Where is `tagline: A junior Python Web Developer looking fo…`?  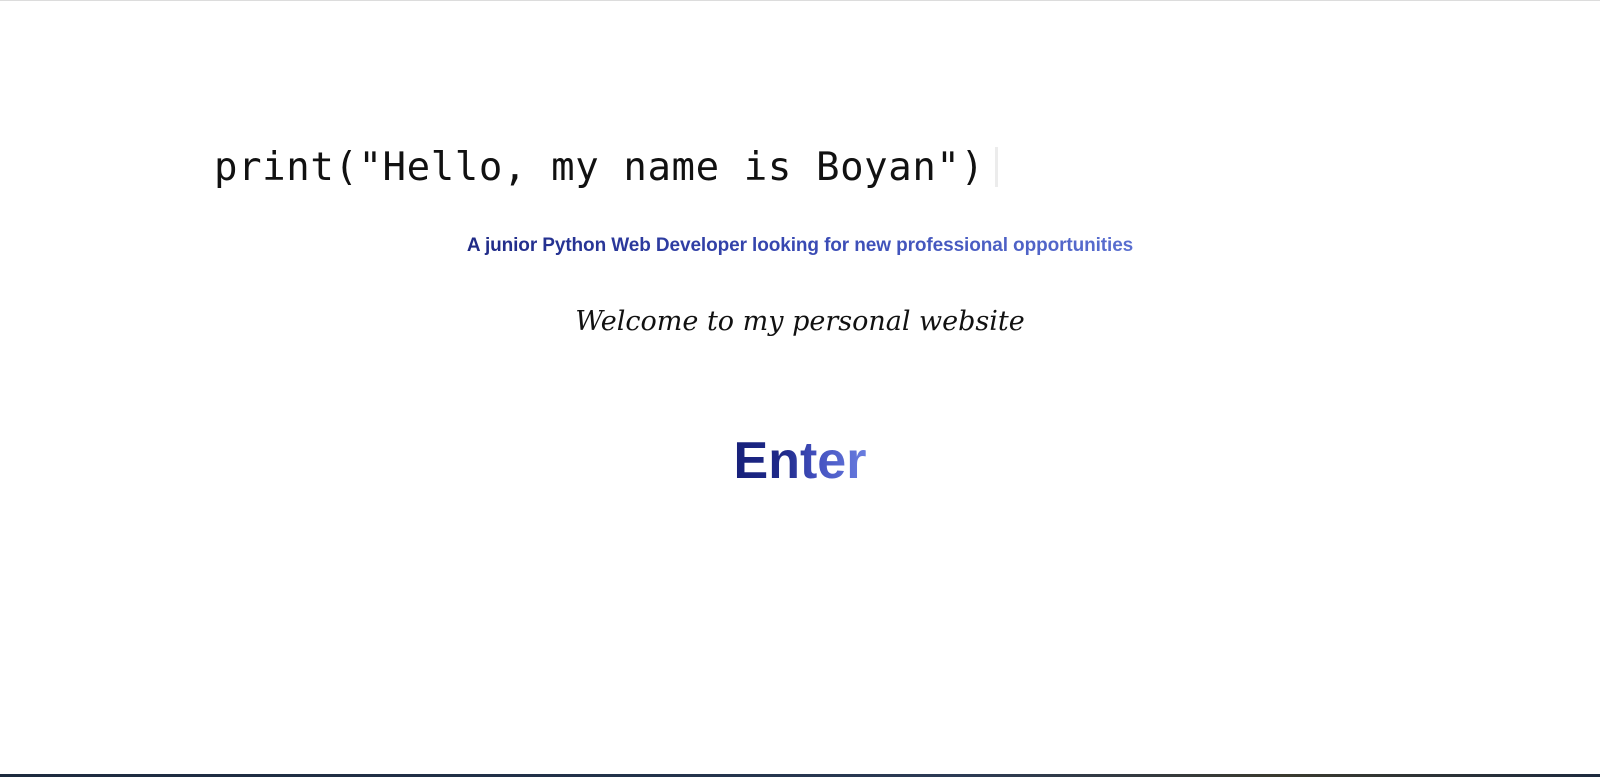 tagline: A junior Python Web Developer looking fo… is located at coordinates (800, 246).